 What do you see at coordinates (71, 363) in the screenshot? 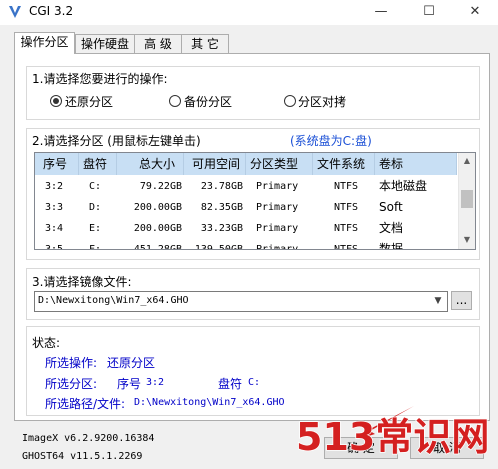
I see `status-op-label: 所选操作:` at bounding box center [71, 363].